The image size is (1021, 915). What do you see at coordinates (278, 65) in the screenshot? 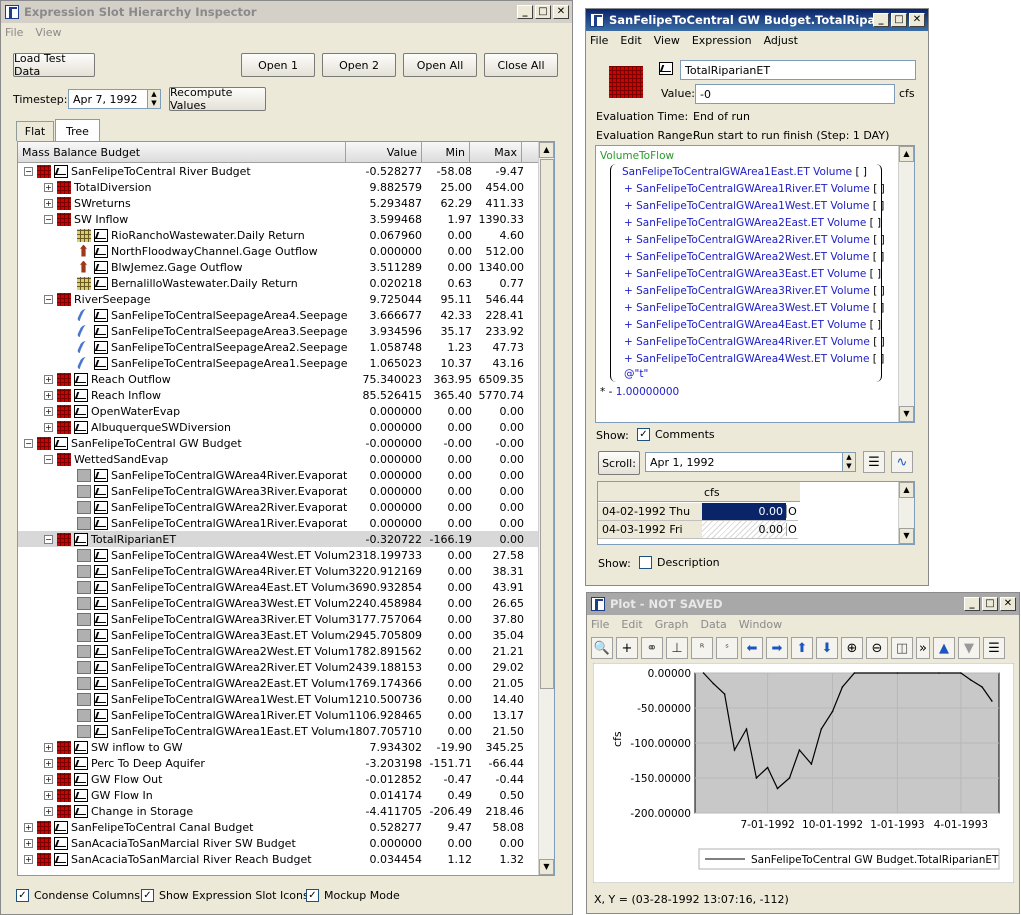
I see `open-1-button: Open 1` at bounding box center [278, 65].